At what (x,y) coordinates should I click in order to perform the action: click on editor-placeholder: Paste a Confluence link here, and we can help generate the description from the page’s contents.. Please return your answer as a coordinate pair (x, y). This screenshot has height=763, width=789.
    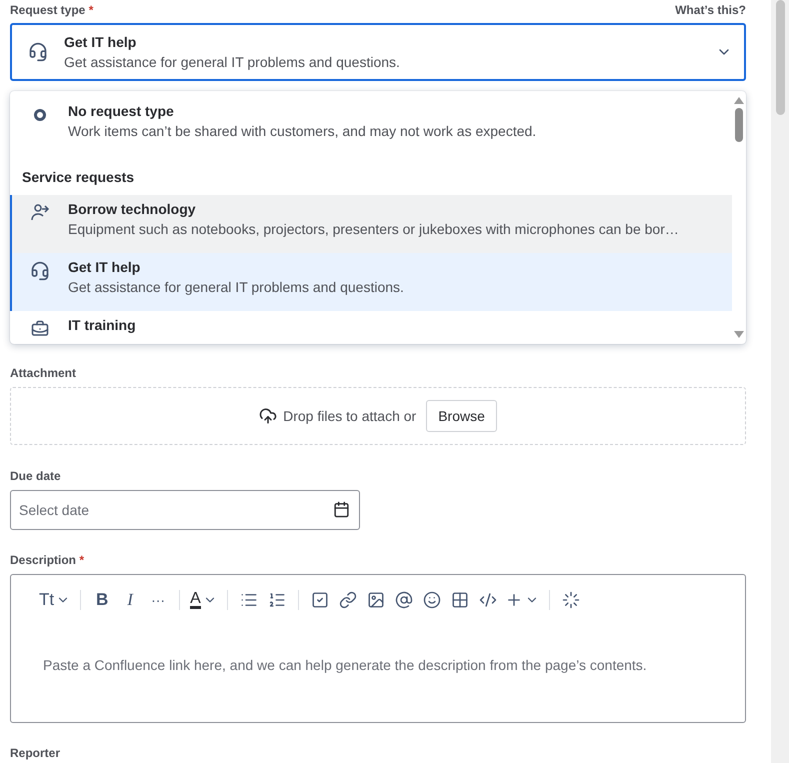
    Looking at the image, I should click on (345, 665).